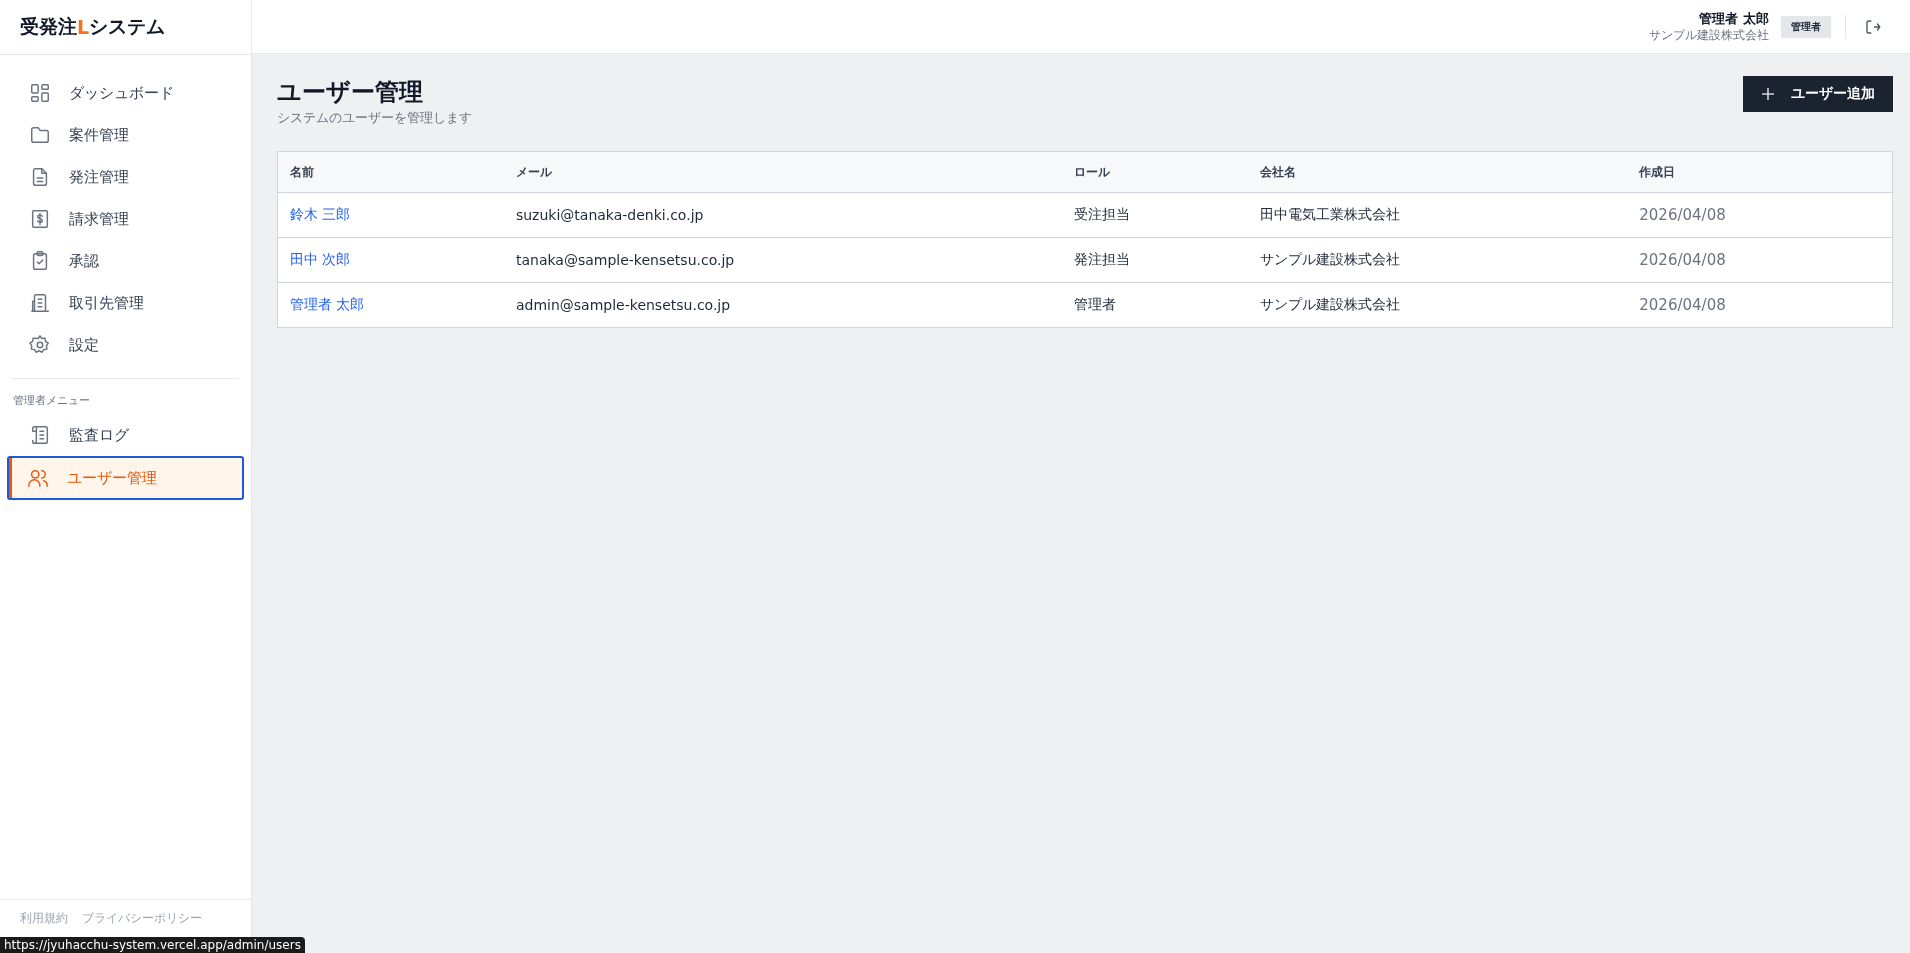 Image resolution: width=1910 pixels, height=953 pixels. Describe the element at coordinates (51, 401) in the screenshot. I see `section-heading: 管理者メニュー` at that location.